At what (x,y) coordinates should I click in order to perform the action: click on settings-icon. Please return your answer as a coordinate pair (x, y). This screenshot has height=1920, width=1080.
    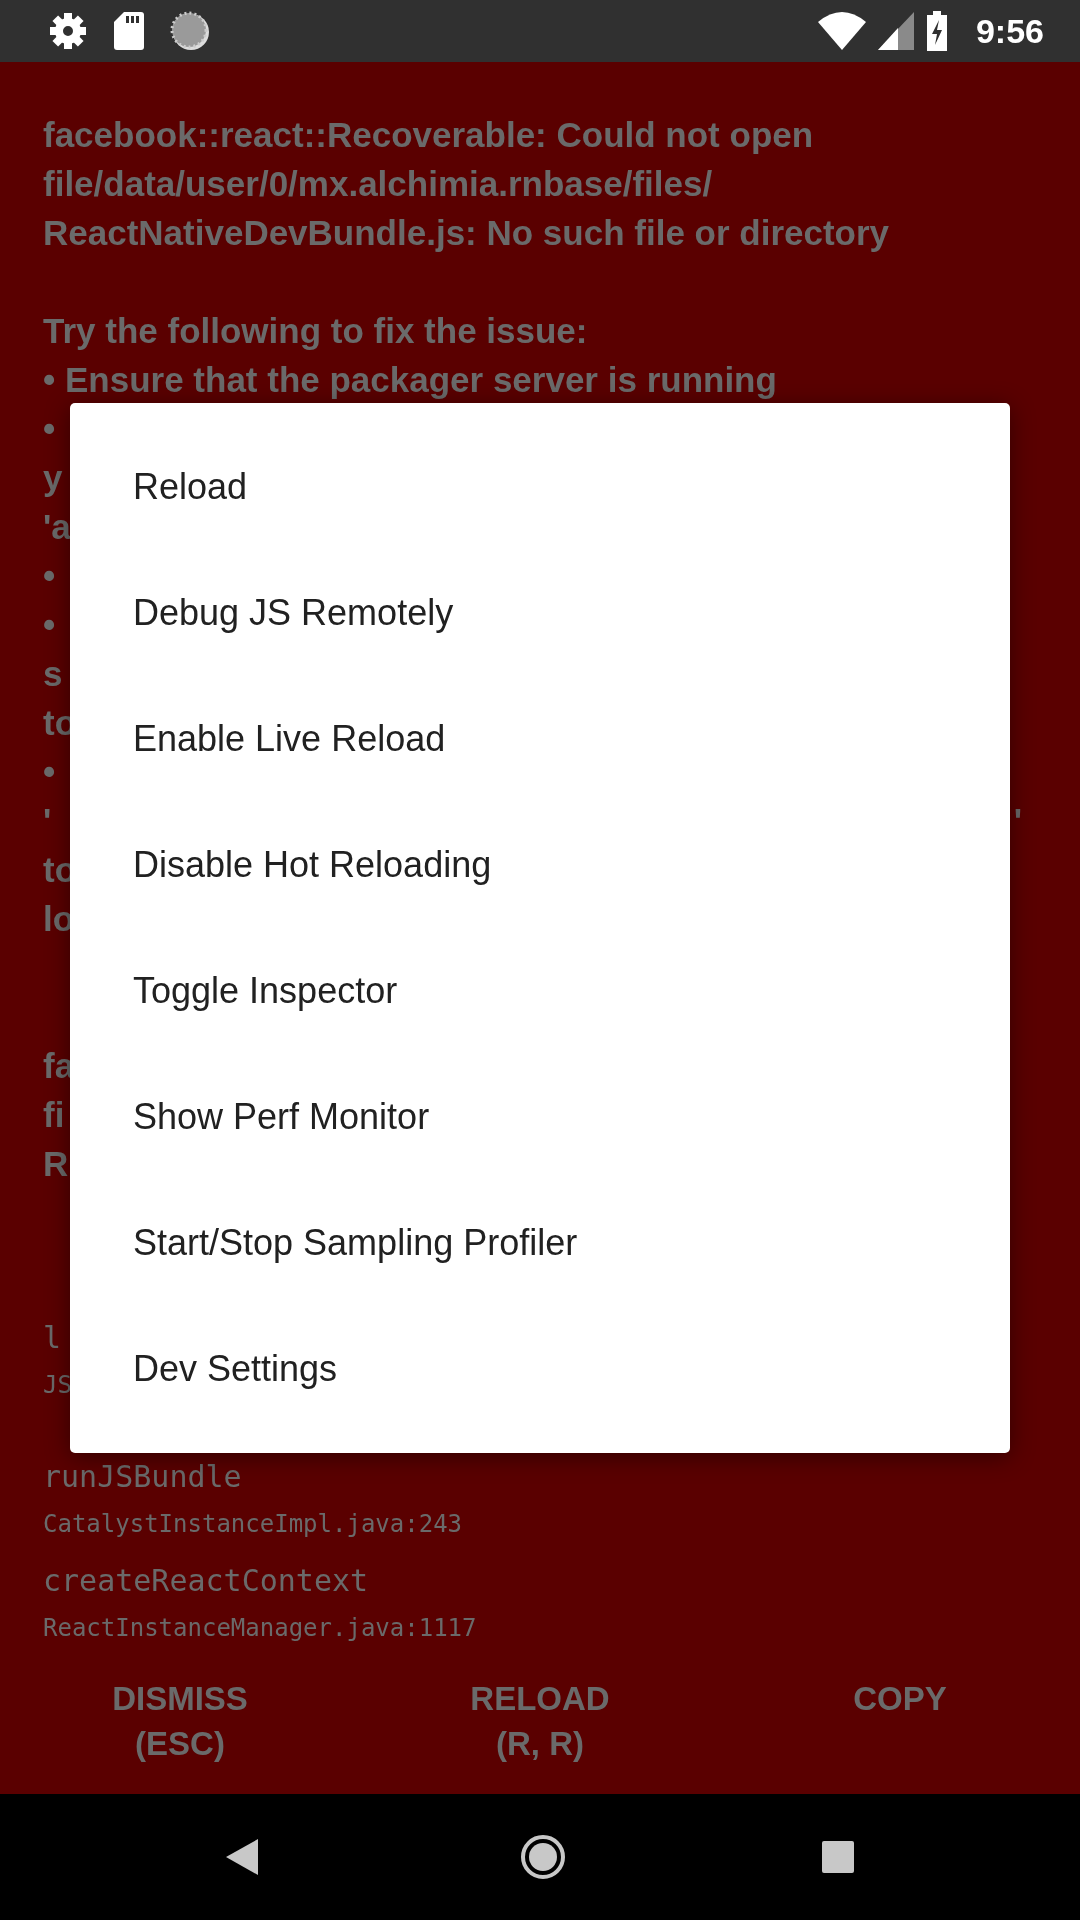
    Looking at the image, I should click on (68, 31).